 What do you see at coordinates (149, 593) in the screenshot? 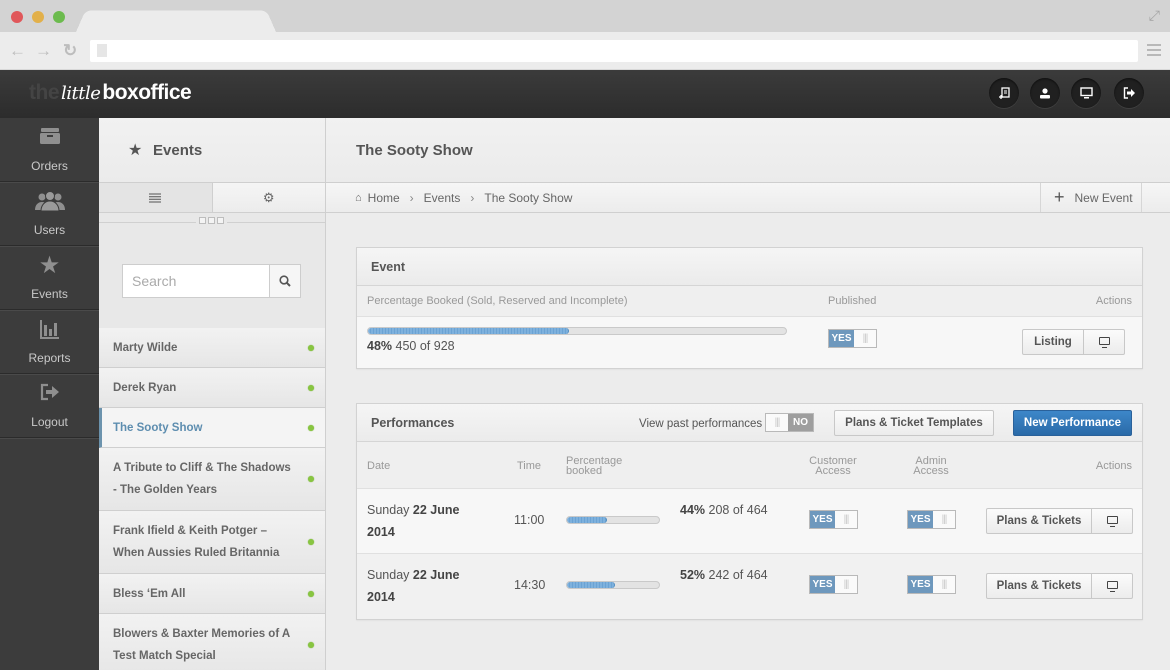
I see `event-name: Bless ‘Em All` at bounding box center [149, 593].